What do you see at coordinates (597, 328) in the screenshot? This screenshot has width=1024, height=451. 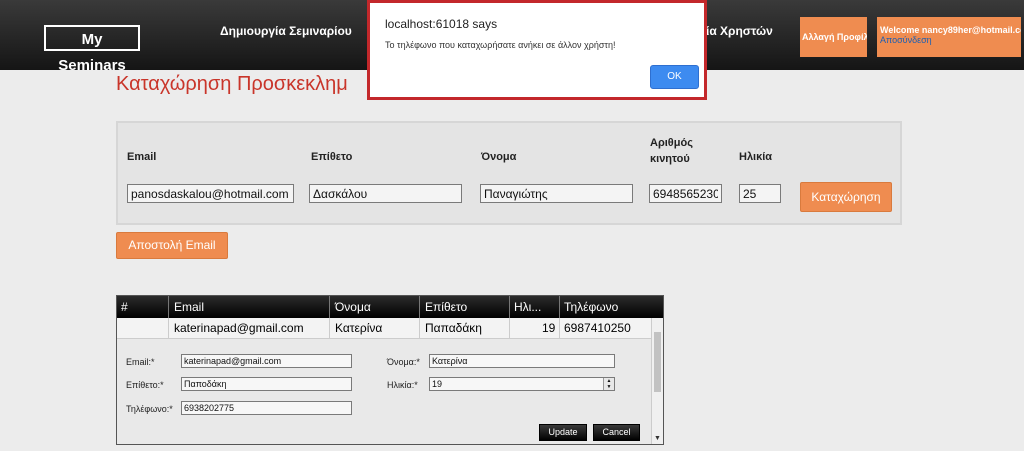 I see `row-phone: 6987410250` at bounding box center [597, 328].